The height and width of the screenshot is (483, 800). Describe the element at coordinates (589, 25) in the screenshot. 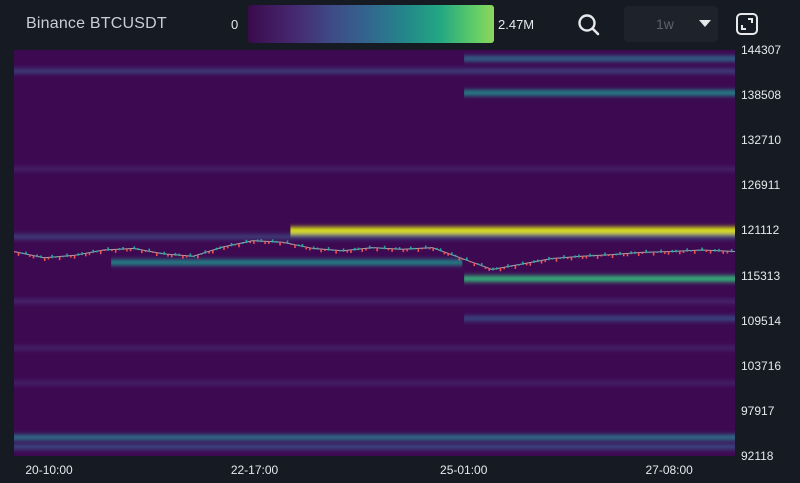

I see `search-button` at that location.